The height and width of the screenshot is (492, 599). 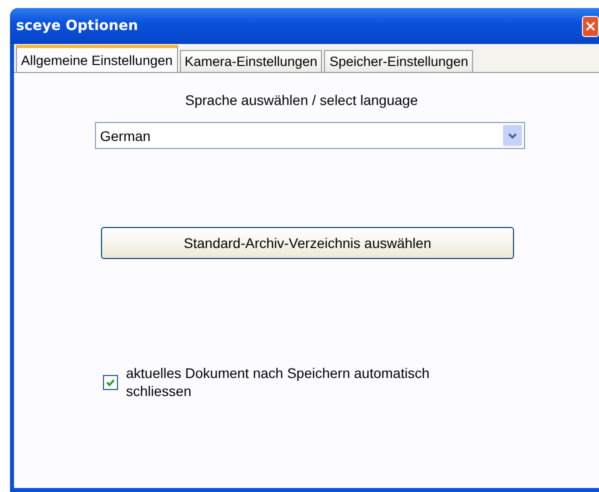 I want to click on tab: Allgemeine Einstellungen, so click(x=97, y=58).